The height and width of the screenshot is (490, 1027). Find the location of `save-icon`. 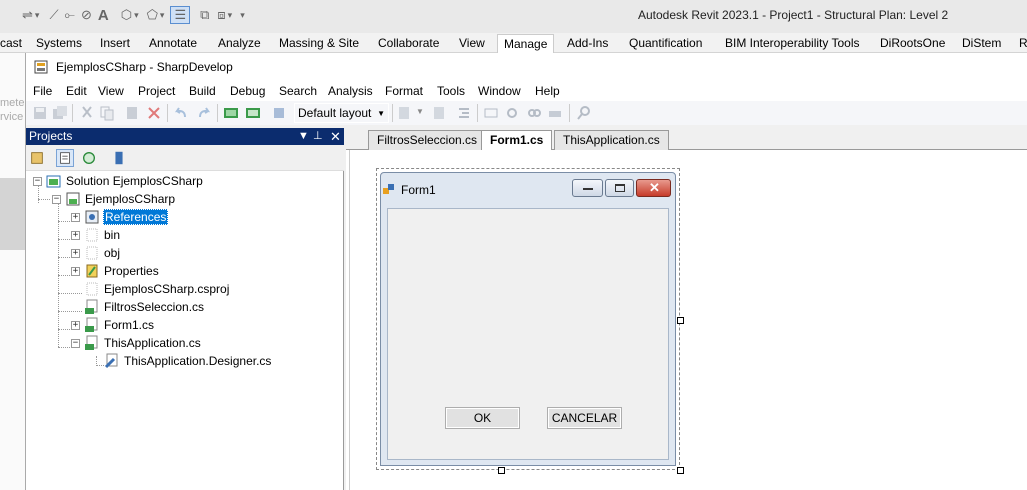

save-icon is located at coordinates (40, 113).